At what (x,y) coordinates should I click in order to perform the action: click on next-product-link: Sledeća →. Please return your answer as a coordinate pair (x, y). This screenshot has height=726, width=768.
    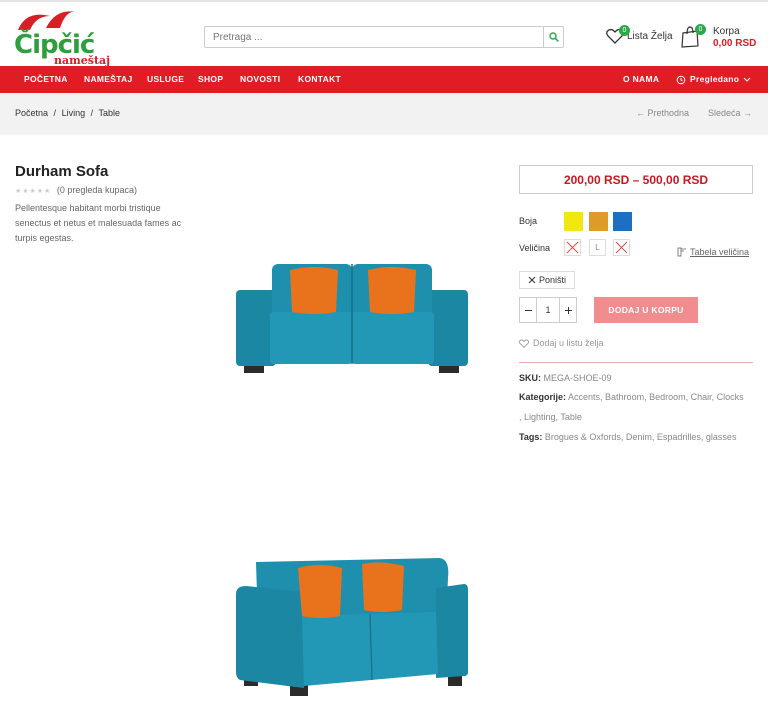
    Looking at the image, I should click on (730, 113).